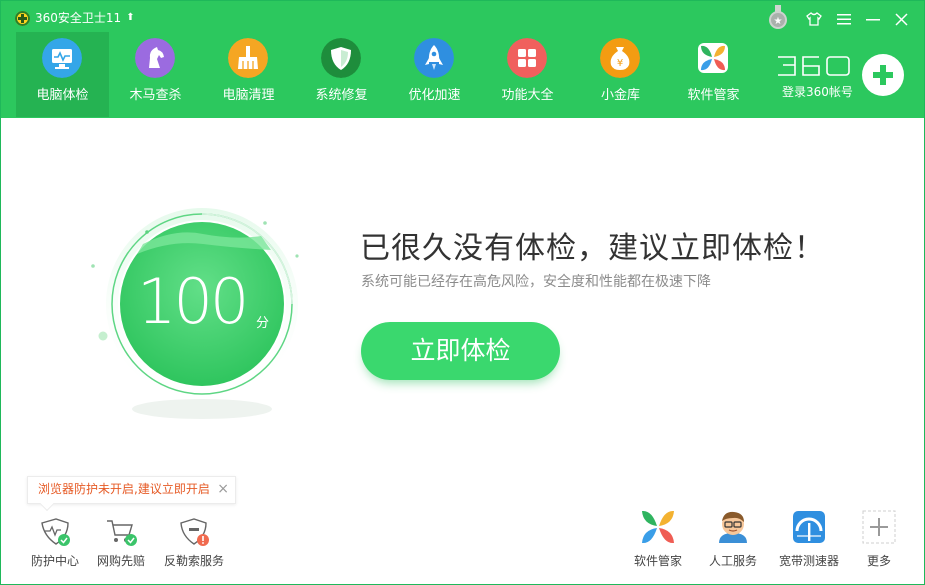  I want to click on skin-icon, so click(814, 19).